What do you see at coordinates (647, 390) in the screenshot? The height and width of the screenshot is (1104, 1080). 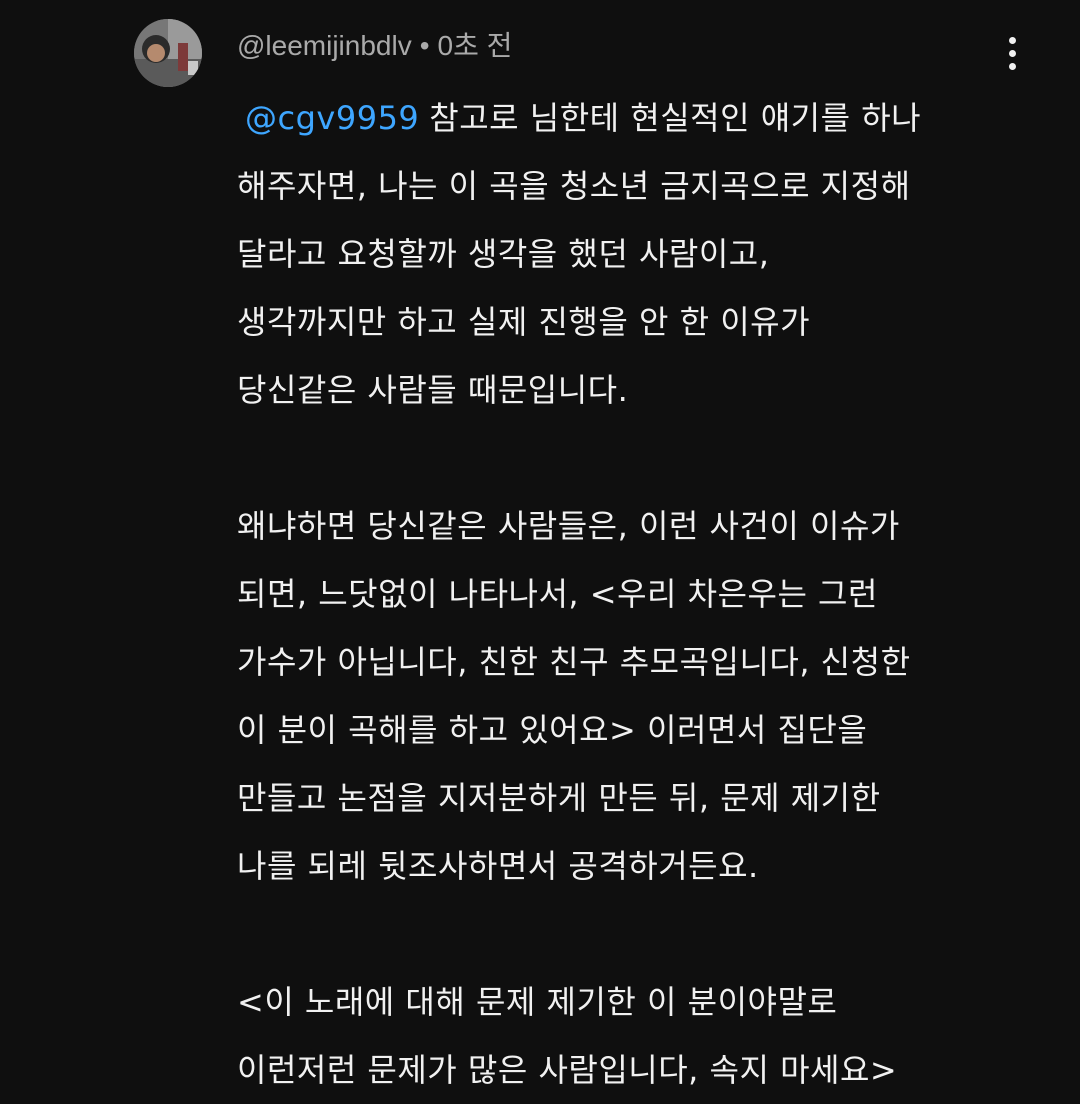 I see `comment-line: 당신같은 사람들 때문입니다.` at bounding box center [647, 390].